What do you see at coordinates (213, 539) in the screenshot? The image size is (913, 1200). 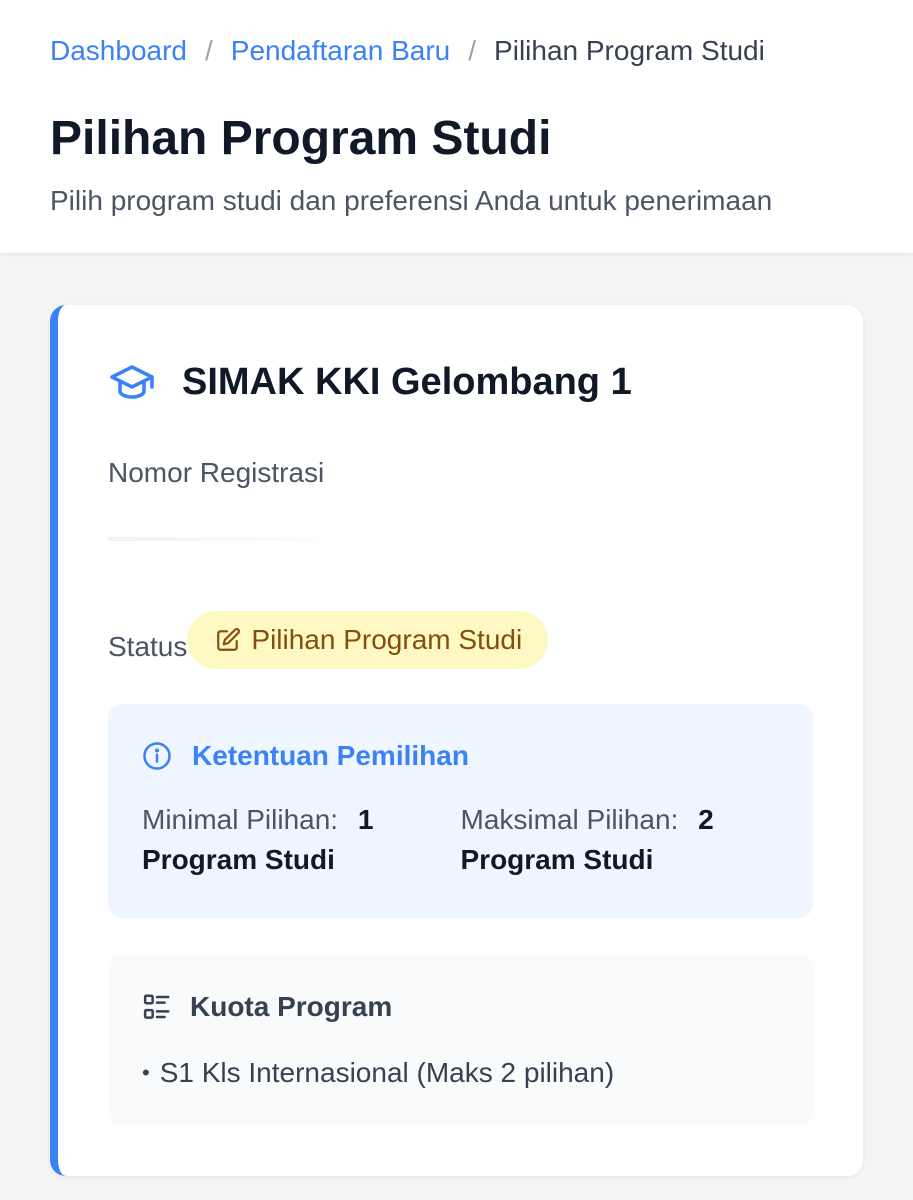 I see `registration-value` at bounding box center [213, 539].